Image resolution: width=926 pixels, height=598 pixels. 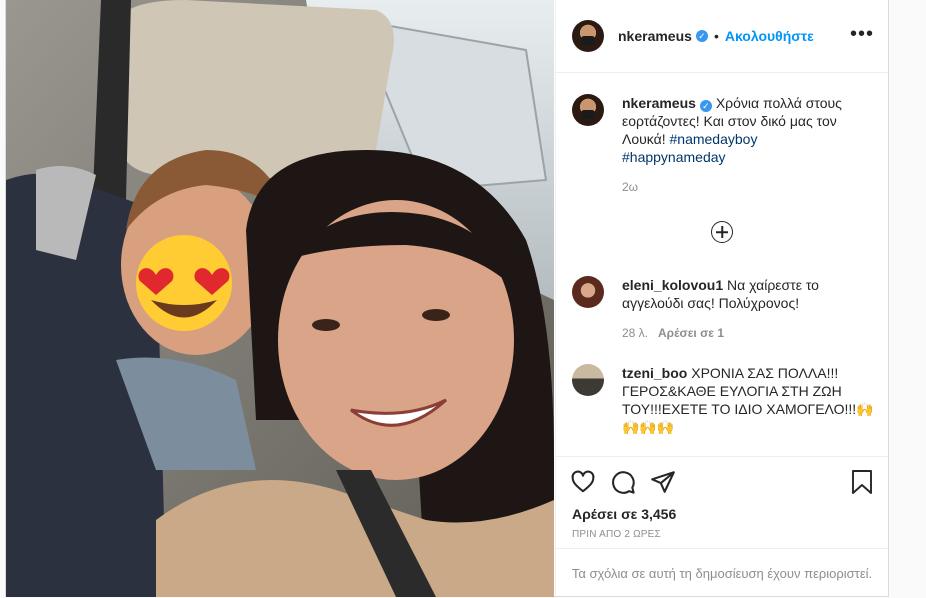 I want to click on hashtag-link: #namedayboy, so click(x=714, y=139).